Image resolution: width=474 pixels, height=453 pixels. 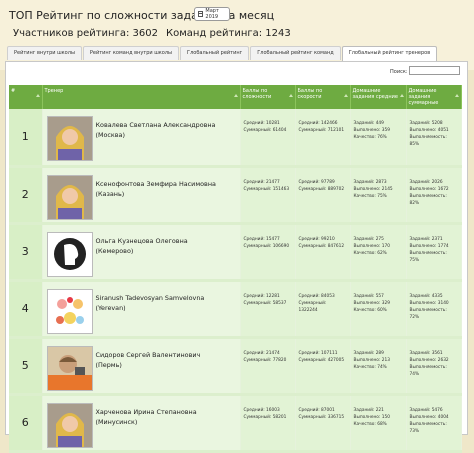 I want to click on trainer-city: (Кемерово), so click(x=114, y=250).